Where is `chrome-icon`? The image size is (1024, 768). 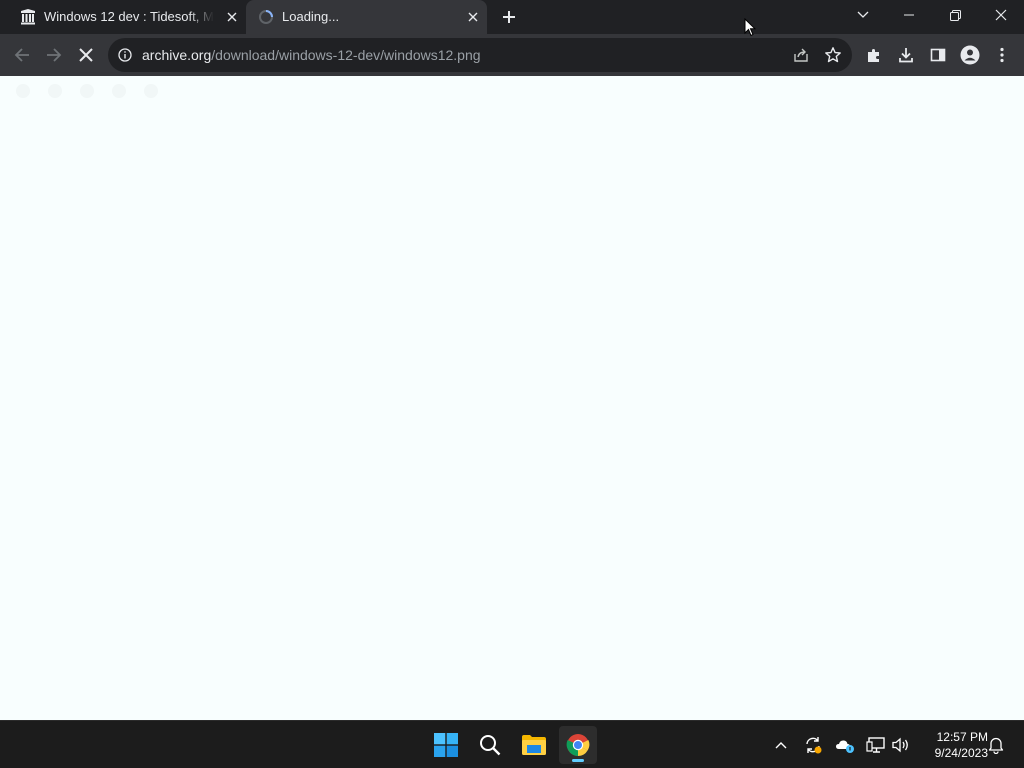
chrome-icon is located at coordinates (578, 745).